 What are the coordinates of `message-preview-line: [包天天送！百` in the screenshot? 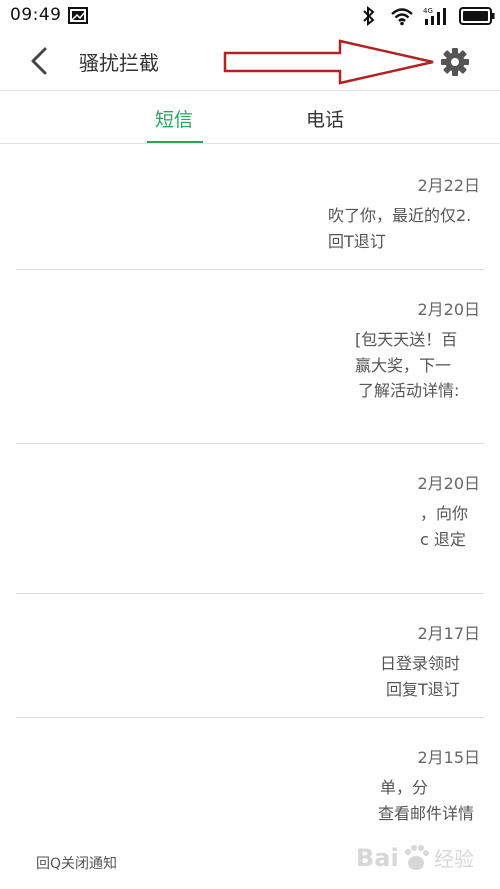 It's located at (406, 339).